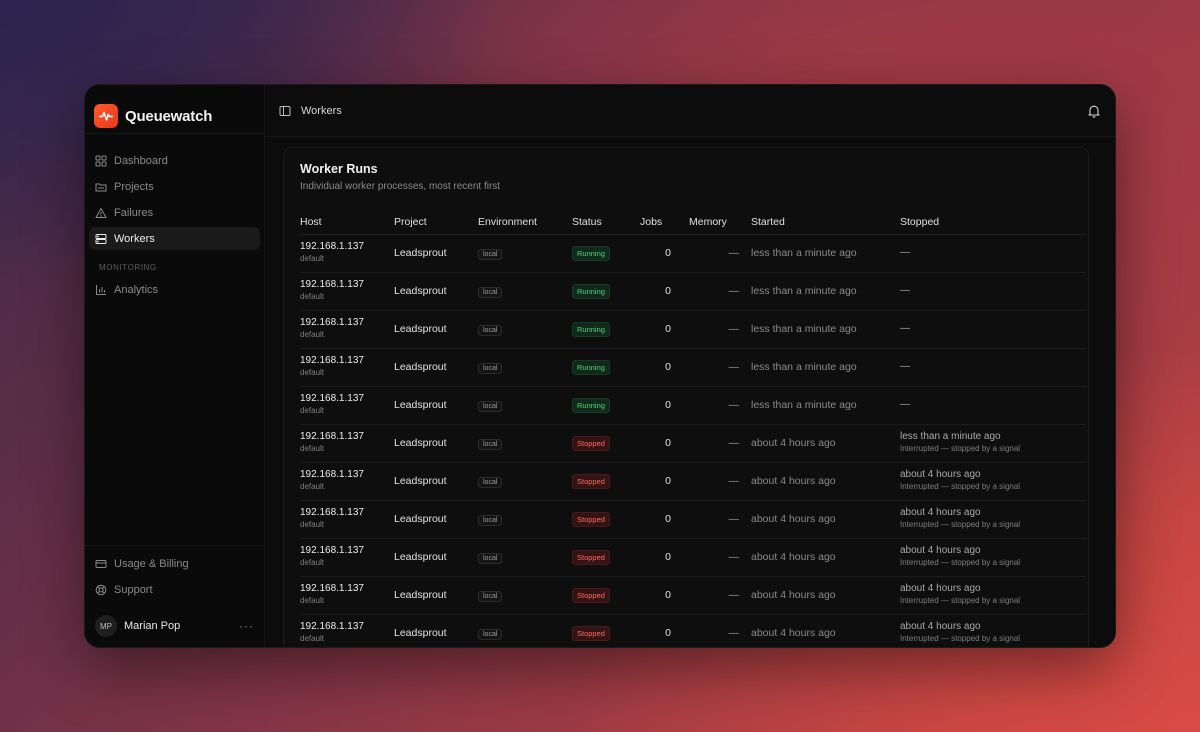 This screenshot has height=732, width=1200. Describe the element at coordinates (174, 160) in the screenshot. I see `sidebar-item-dashboard: Dashboard` at that location.